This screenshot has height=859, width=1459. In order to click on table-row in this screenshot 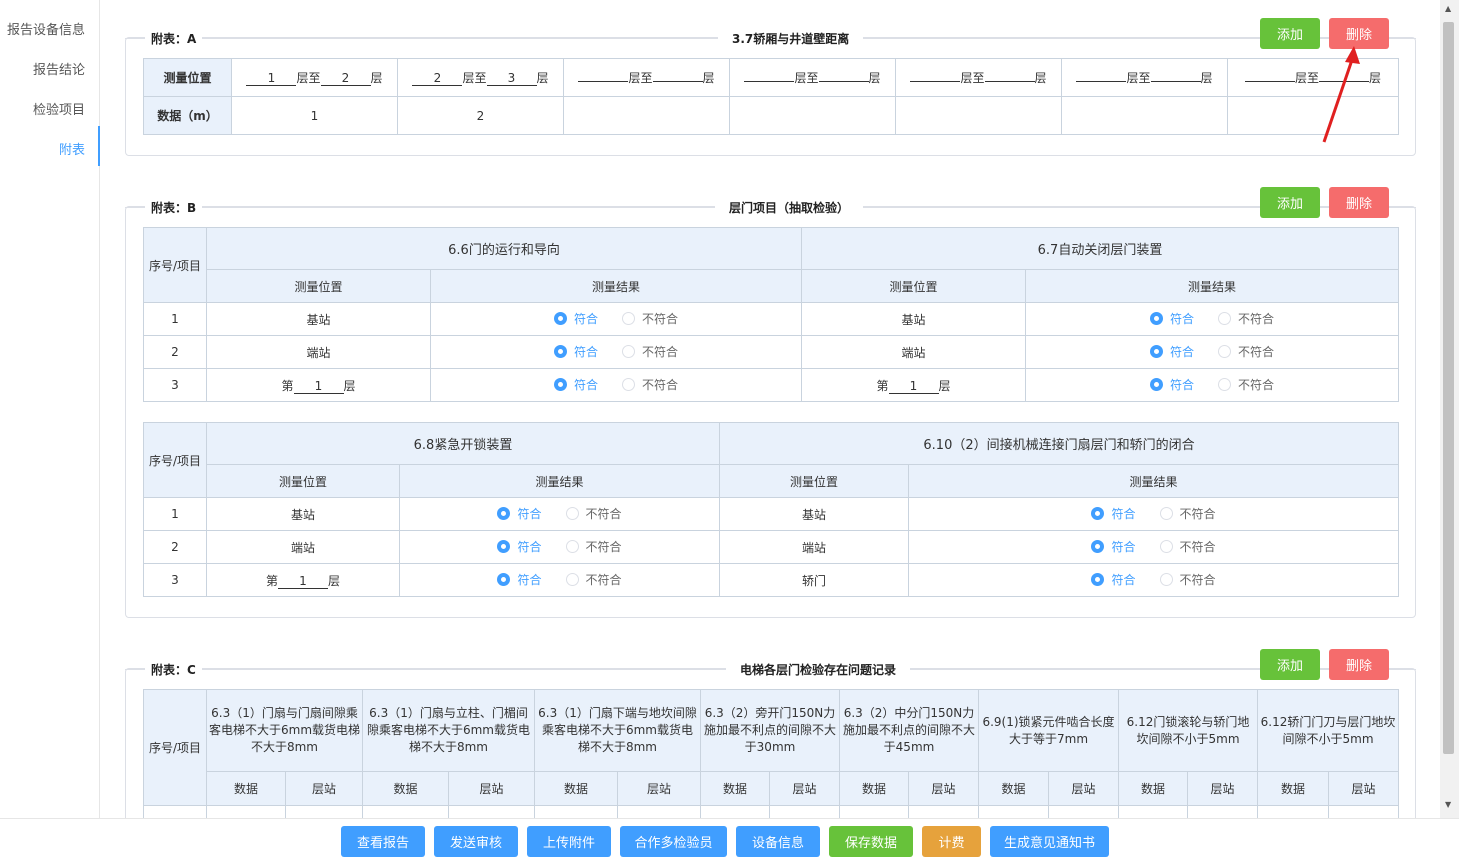, I will do `click(771, 811)`.